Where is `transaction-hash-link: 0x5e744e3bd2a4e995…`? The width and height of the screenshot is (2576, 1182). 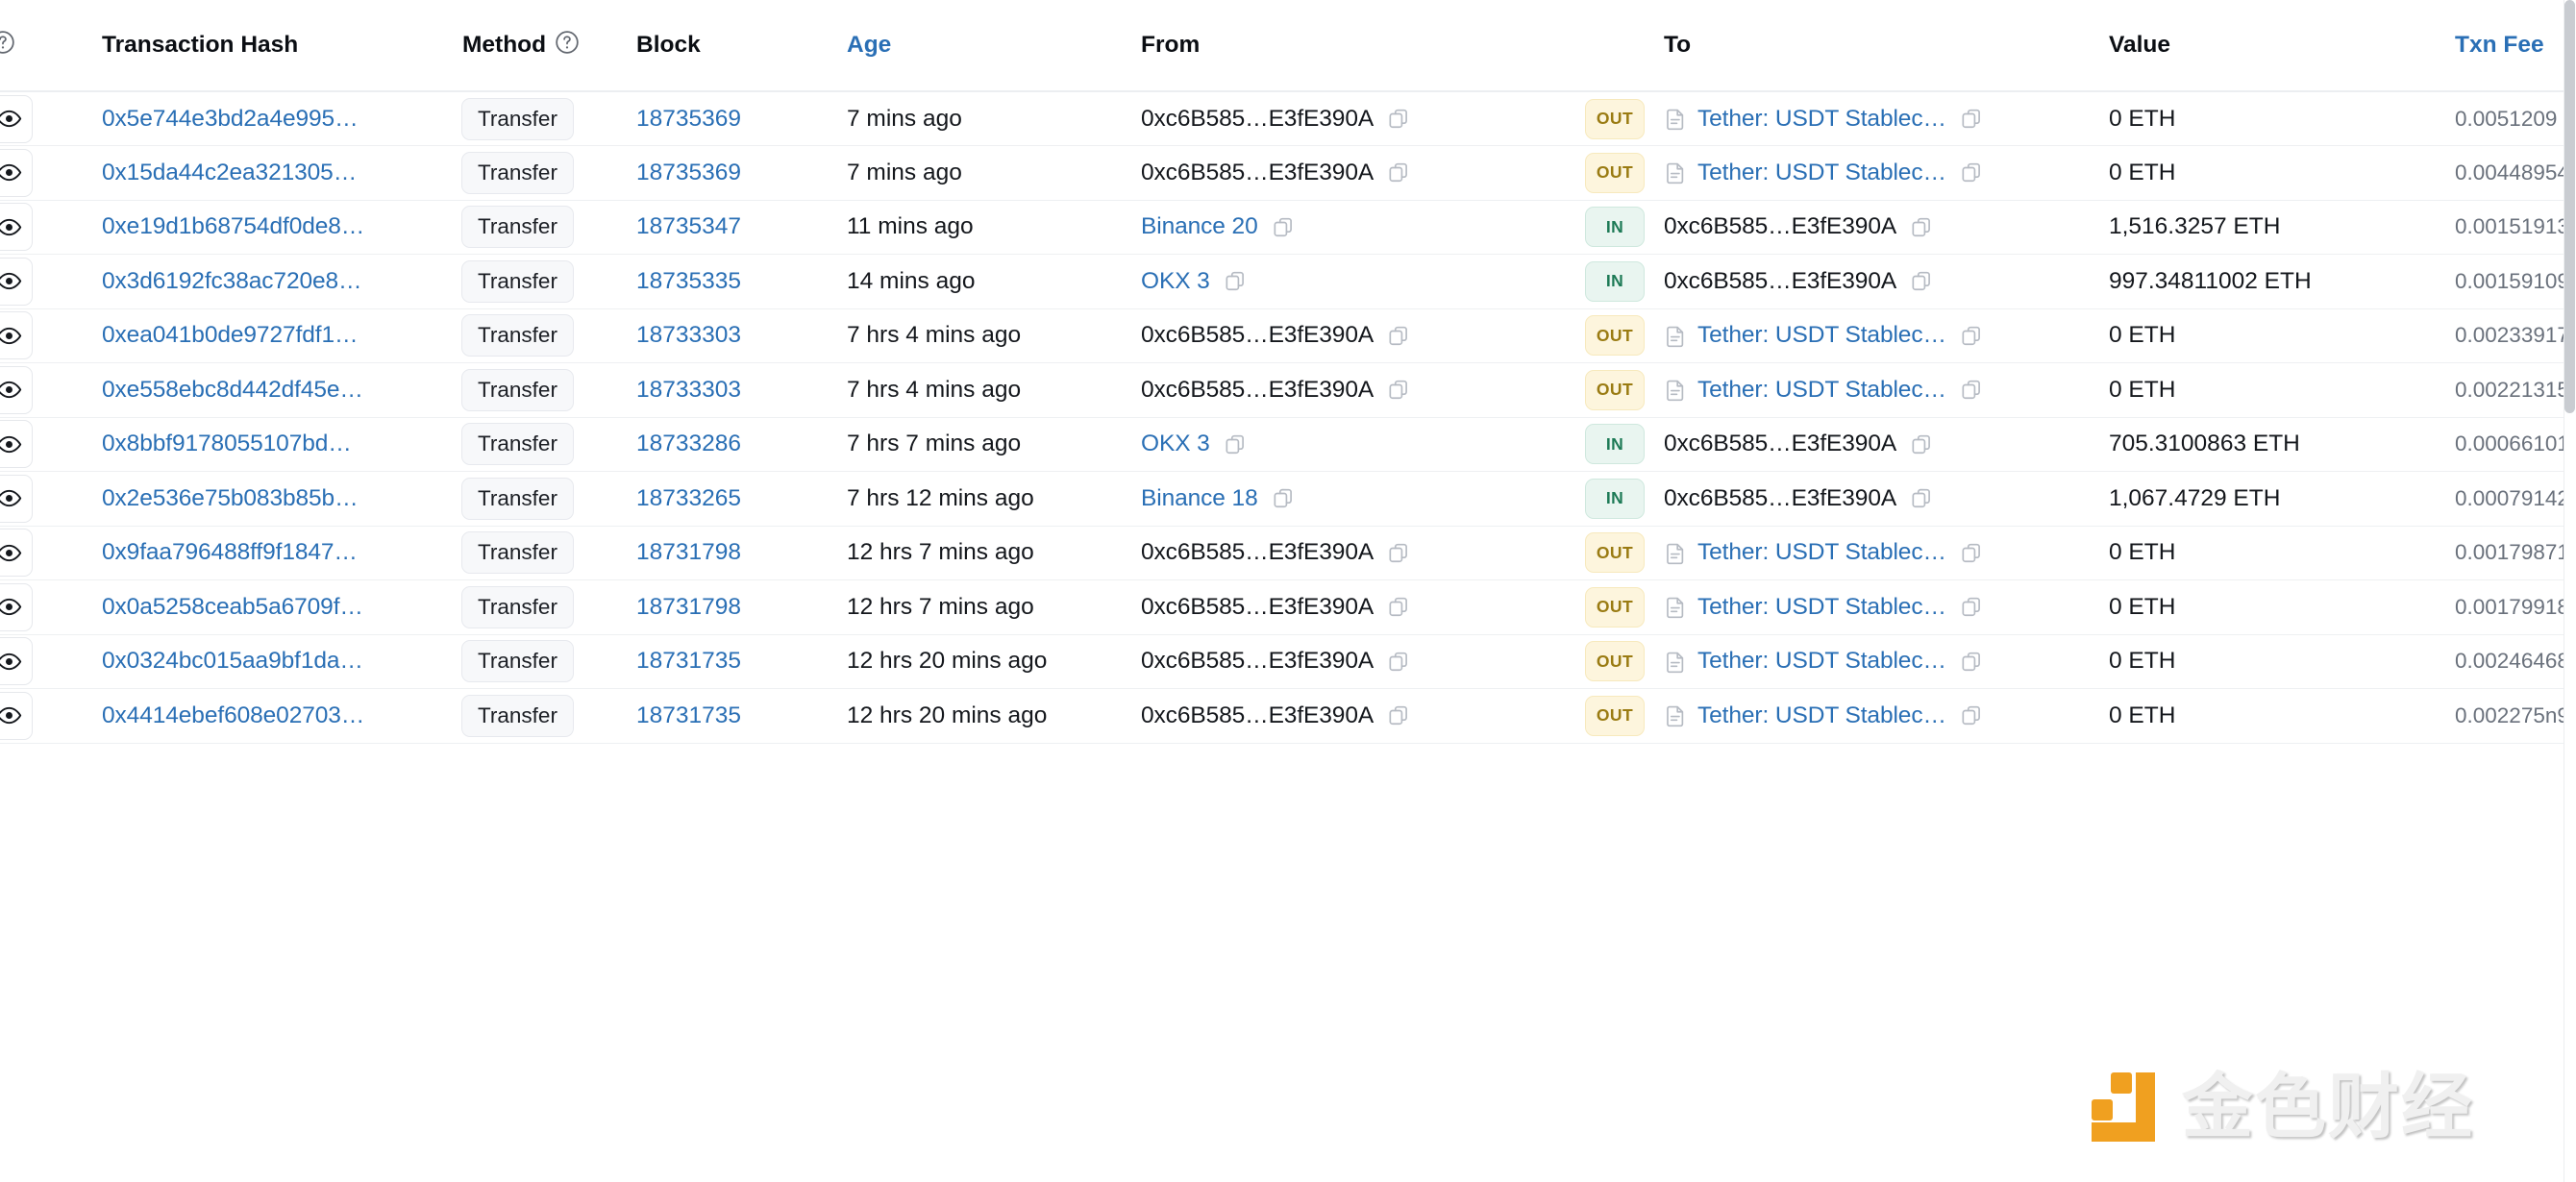
transaction-hash-link: 0x5e744e3bd2a4e995… is located at coordinates (230, 119).